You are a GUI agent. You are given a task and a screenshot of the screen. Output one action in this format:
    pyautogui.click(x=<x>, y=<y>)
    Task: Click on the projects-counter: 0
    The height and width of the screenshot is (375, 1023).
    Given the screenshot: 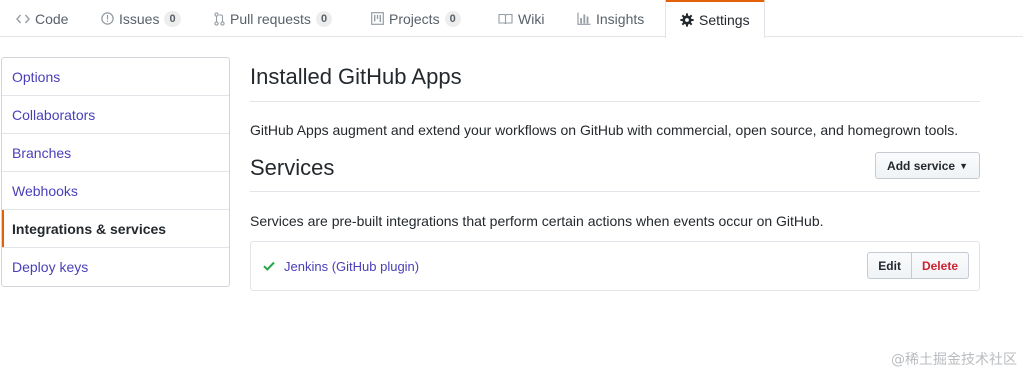 What is the action you would take?
    pyautogui.click(x=452, y=18)
    